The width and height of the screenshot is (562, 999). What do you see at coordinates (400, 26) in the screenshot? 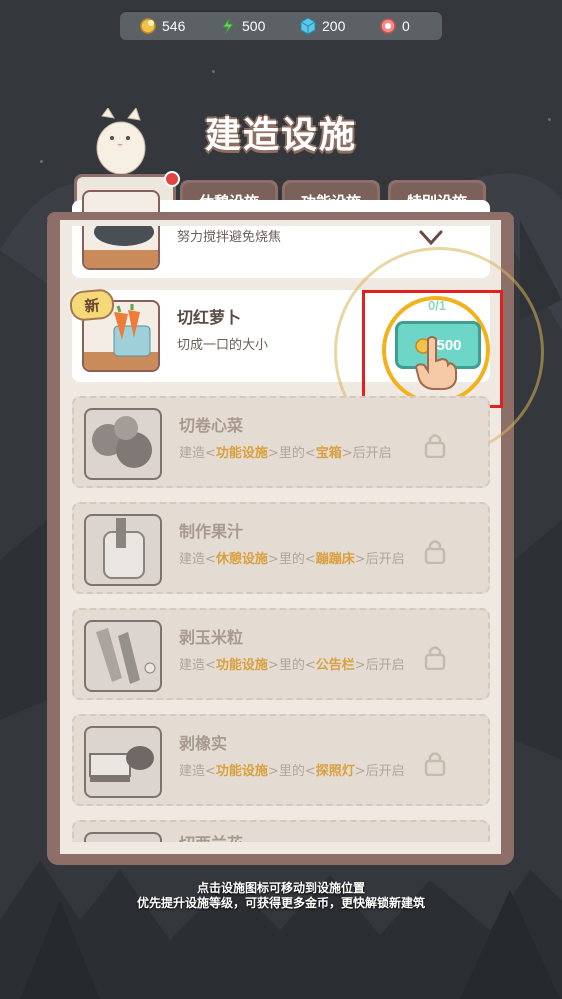
I see `flower-counter: 0` at bounding box center [400, 26].